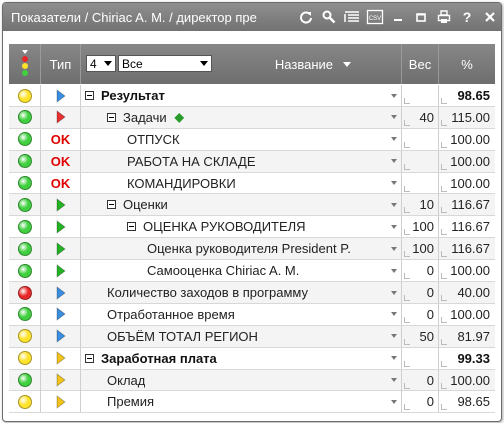 The image size is (504, 423). Describe the element at coordinates (241, 139) in the screenshot. I see `name-cell: ОТПУСК` at that location.